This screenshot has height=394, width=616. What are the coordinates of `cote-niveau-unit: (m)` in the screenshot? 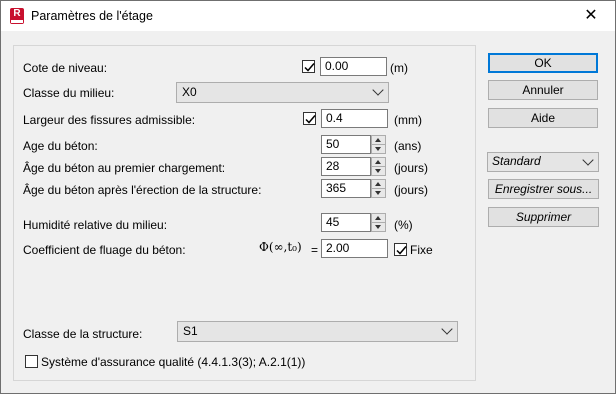 It's located at (399, 68).